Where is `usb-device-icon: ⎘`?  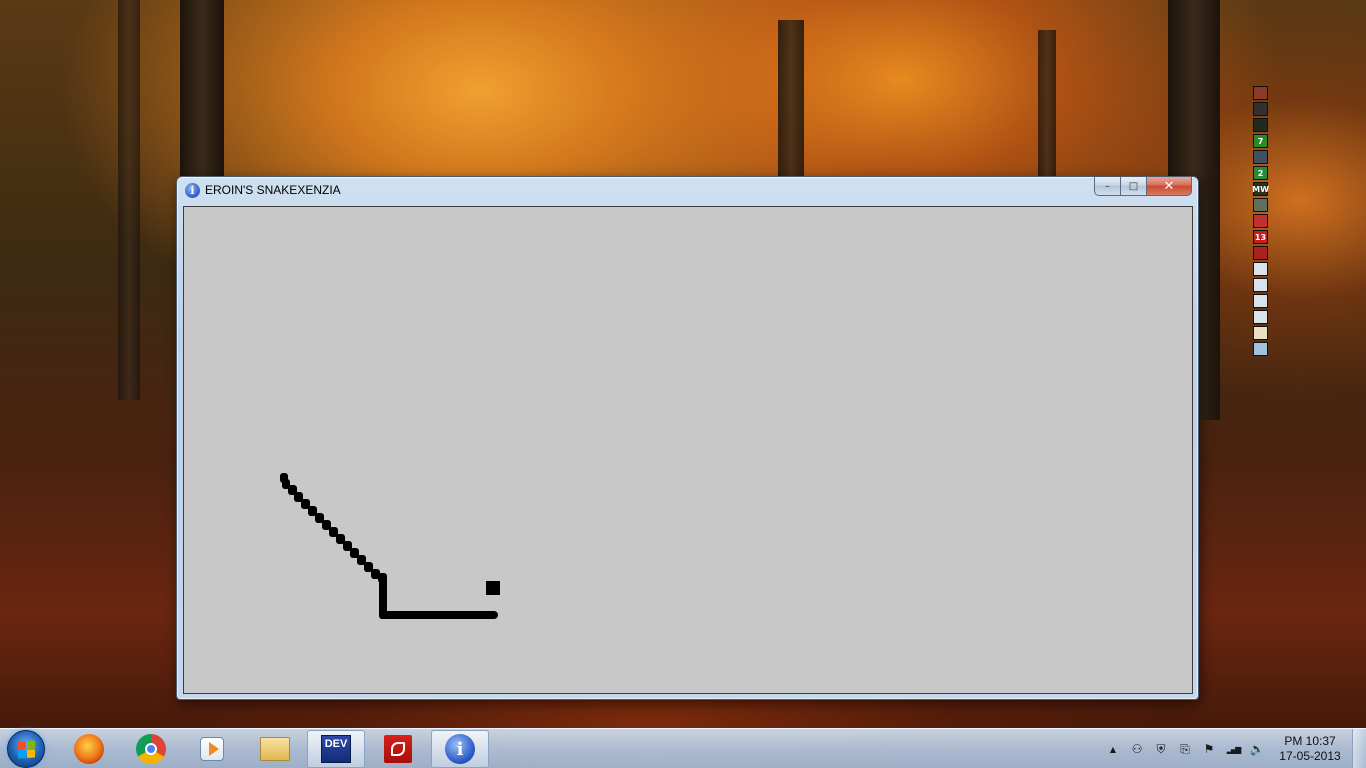
usb-device-icon: ⎘ is located at coordinates (1185, 749).